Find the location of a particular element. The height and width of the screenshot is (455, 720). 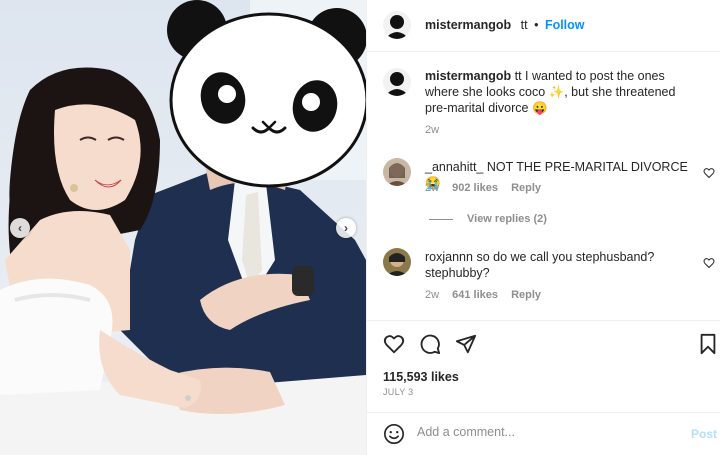

panda-face-sticker is located at coordinates (266, 94).